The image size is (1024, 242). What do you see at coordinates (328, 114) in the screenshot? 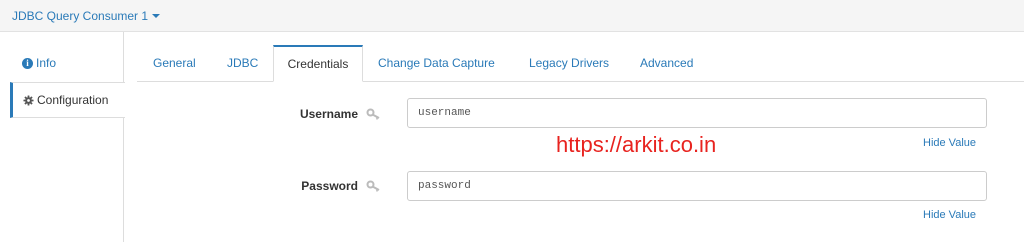
I see `username-label: Username` at bounding box center [328, 114].